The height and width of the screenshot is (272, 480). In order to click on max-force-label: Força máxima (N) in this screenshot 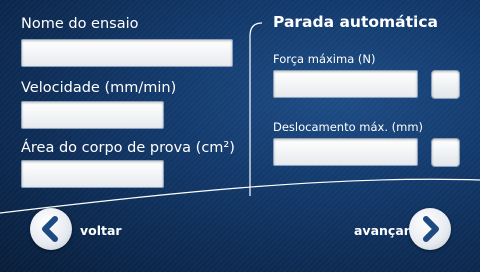, I will do `click(324, 59)`.